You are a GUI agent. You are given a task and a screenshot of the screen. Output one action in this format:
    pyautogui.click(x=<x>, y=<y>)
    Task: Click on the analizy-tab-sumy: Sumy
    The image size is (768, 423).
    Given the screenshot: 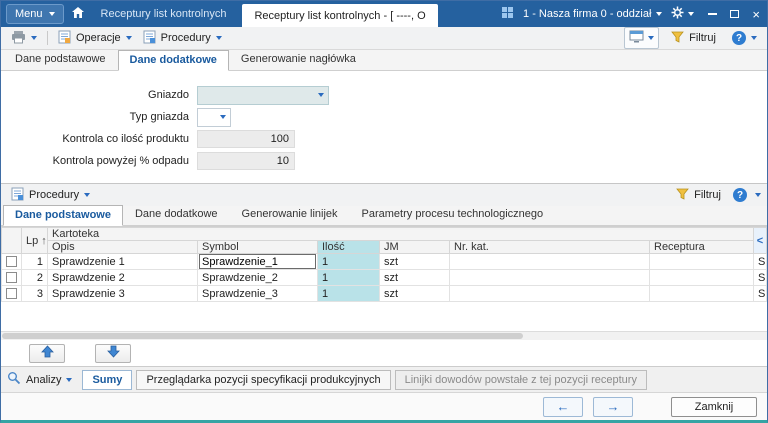 What is the action you would take?
    pyautogui.click(x=107, y=379)
    